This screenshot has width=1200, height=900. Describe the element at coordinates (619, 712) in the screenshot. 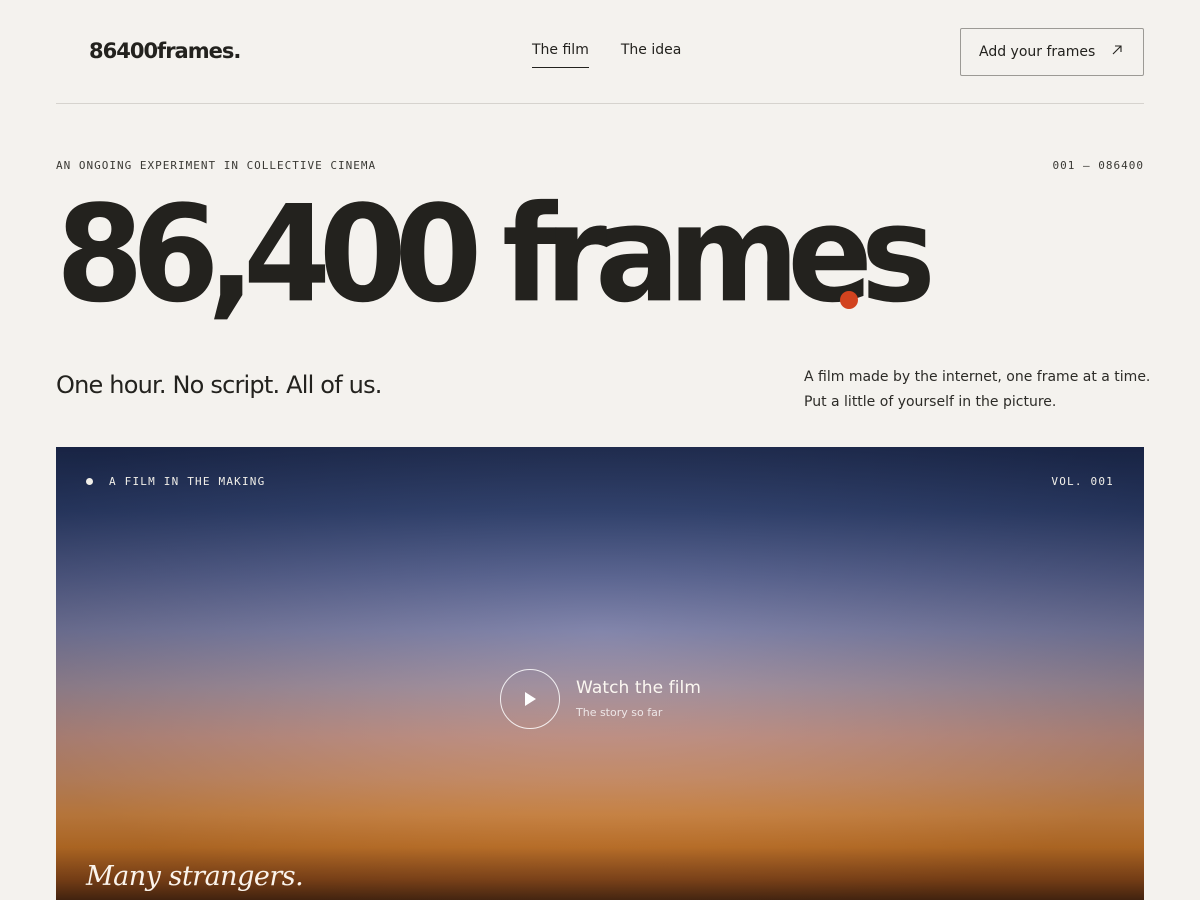

I see `watch-film-subtitle: The story so far` at that location.